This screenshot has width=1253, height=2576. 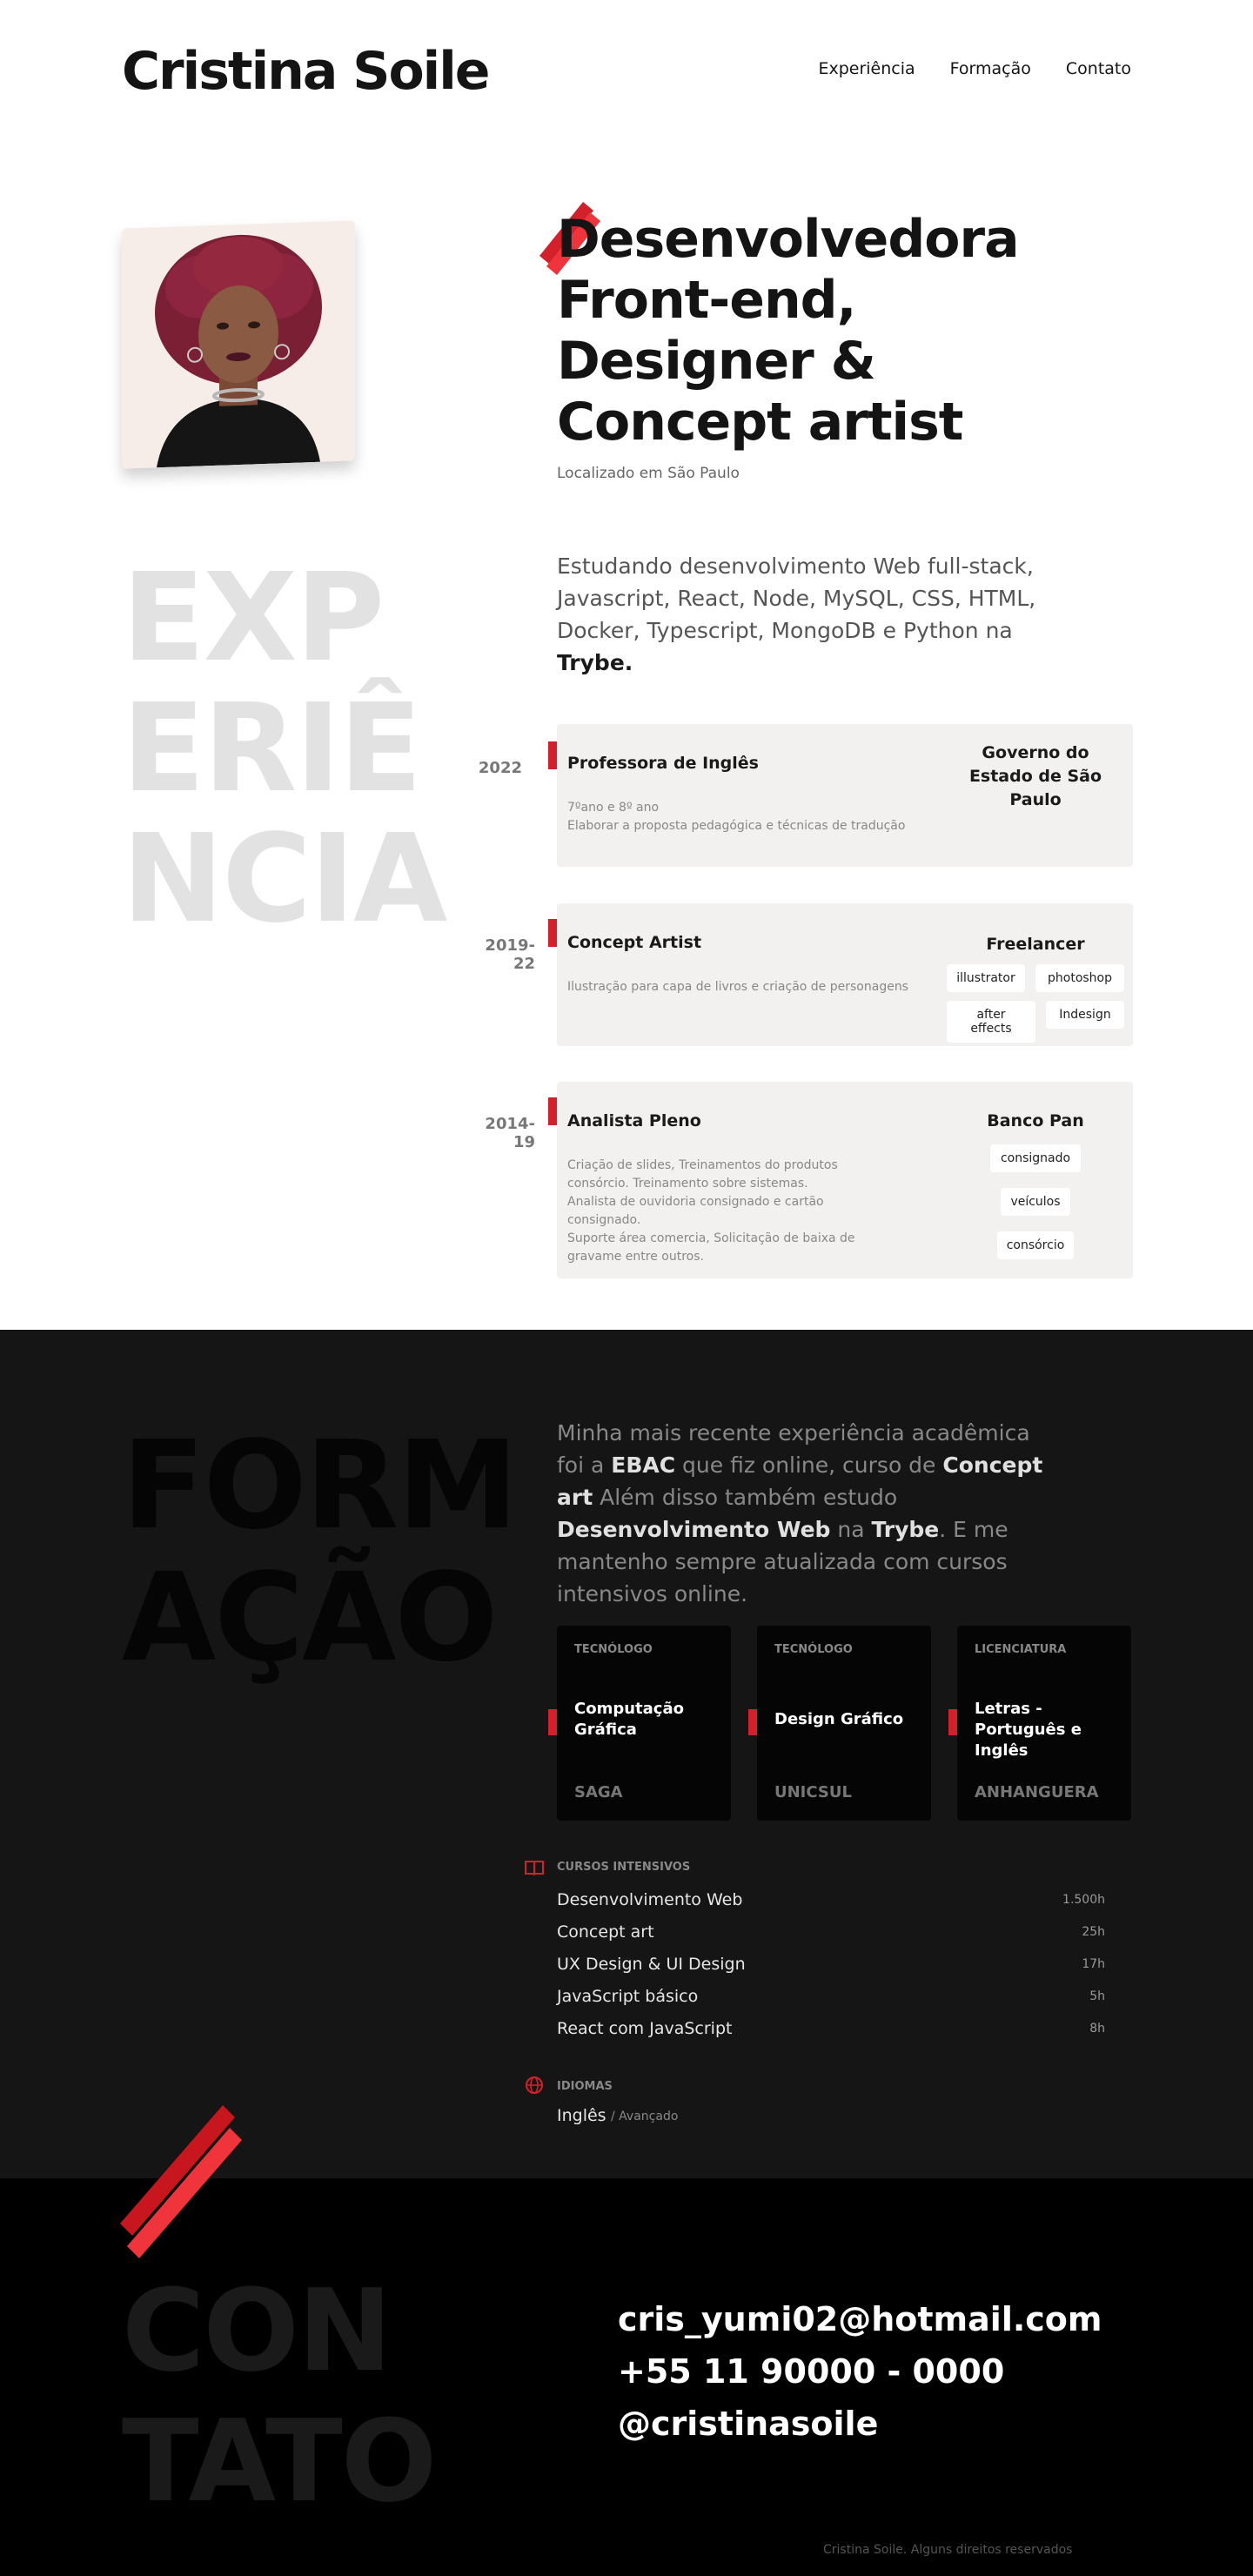 I want to click on experience-heading: EXP ERIÊ NCIA, so click(x=284, y=748).